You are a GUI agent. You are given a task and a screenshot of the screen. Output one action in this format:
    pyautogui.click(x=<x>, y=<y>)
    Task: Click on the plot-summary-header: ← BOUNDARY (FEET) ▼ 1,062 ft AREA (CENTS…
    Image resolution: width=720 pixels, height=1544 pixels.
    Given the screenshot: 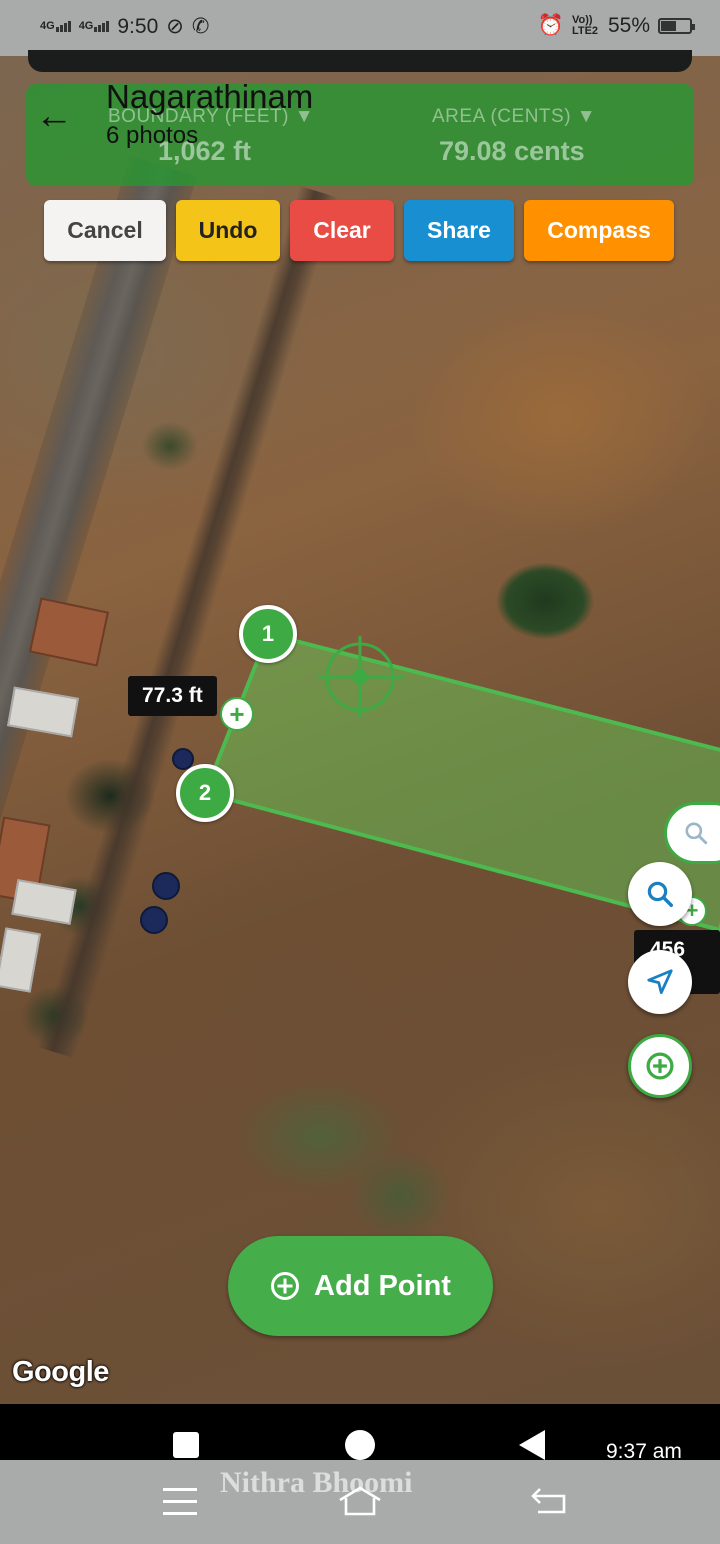 What is the action you would take?
    pyautogui.click(x=360, y=132)
    